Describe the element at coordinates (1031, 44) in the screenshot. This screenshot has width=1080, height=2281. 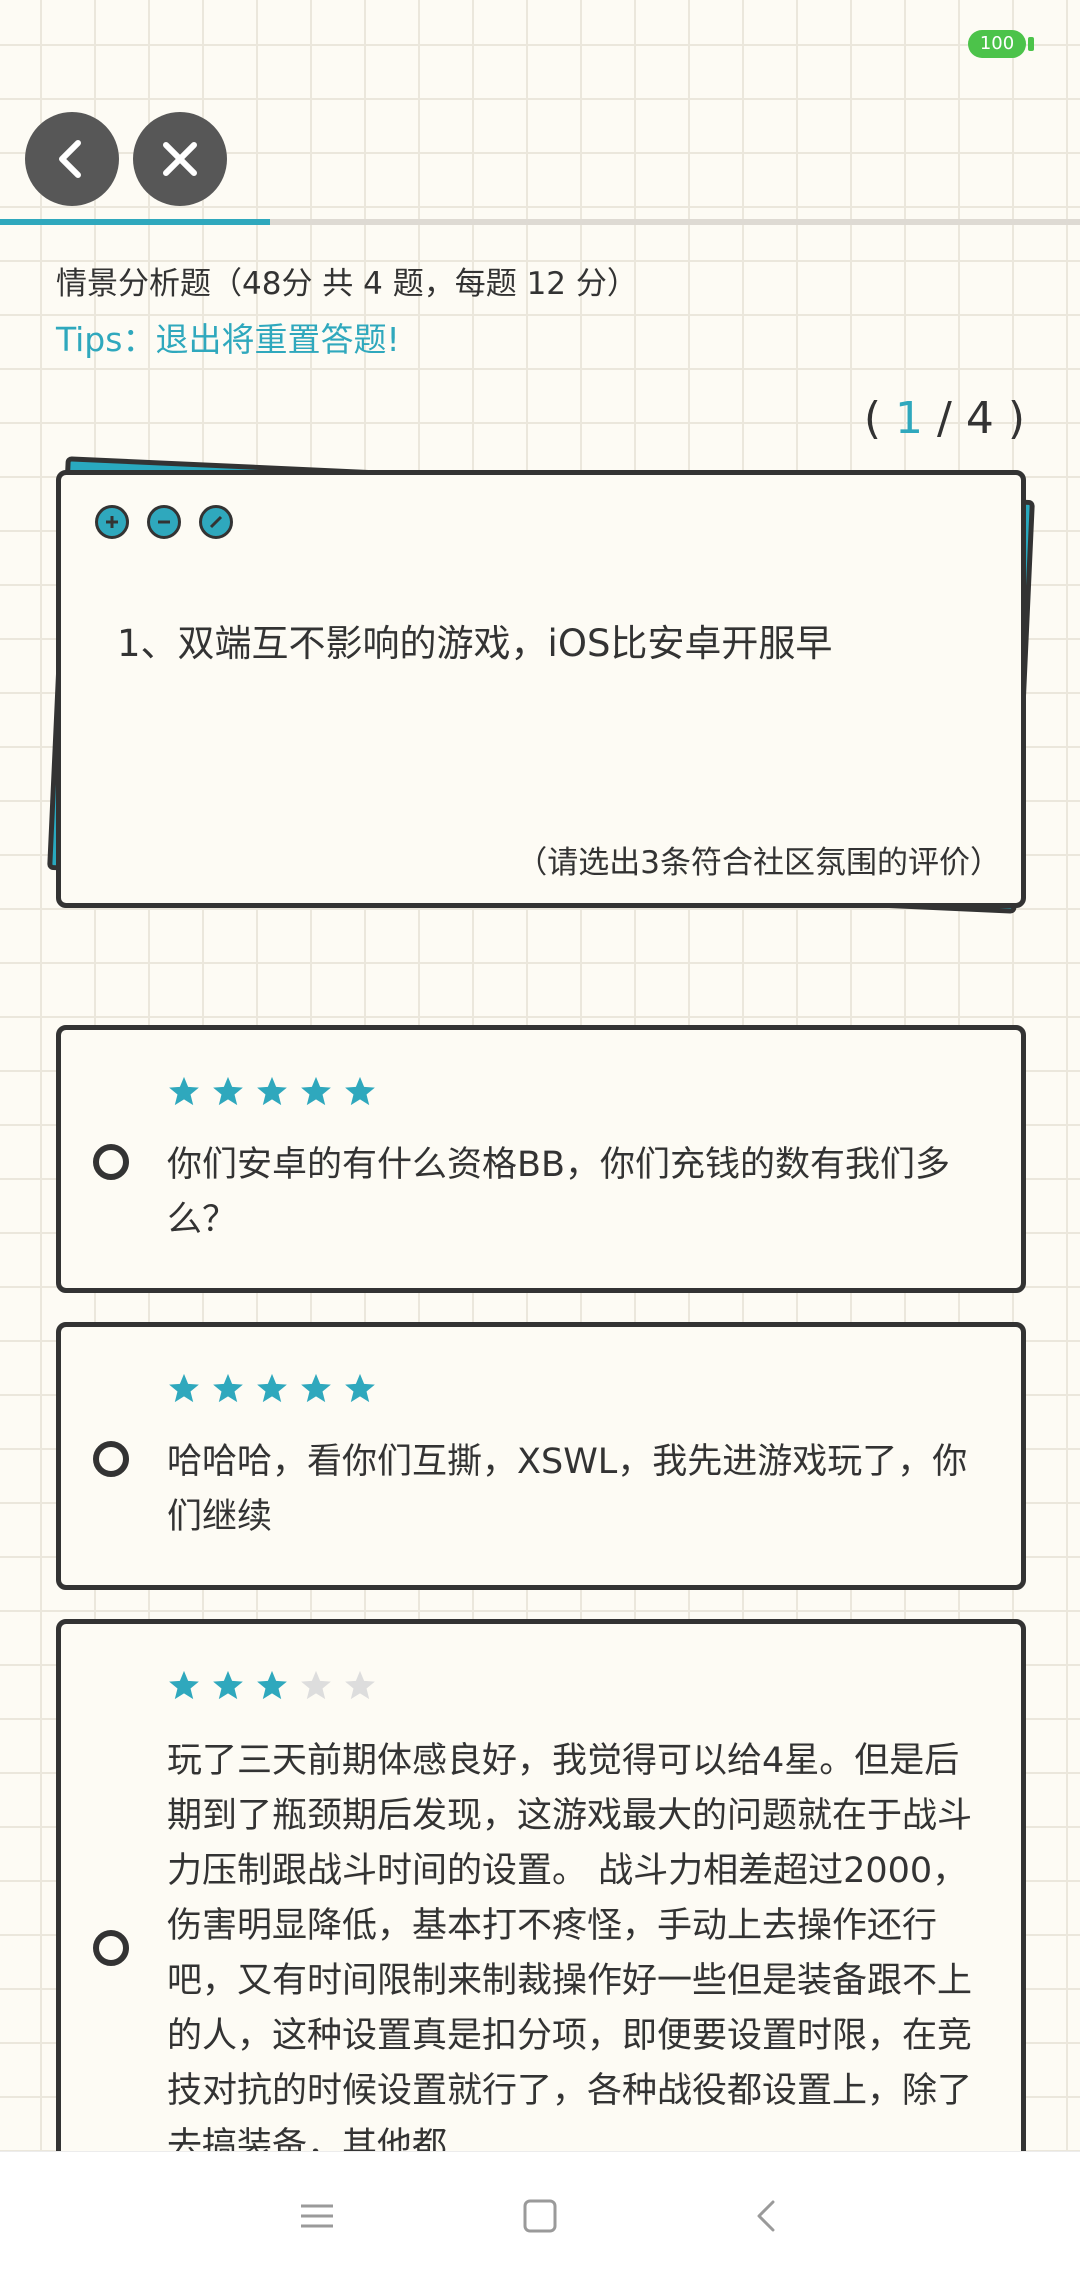
I see `battery-tip` at that location.